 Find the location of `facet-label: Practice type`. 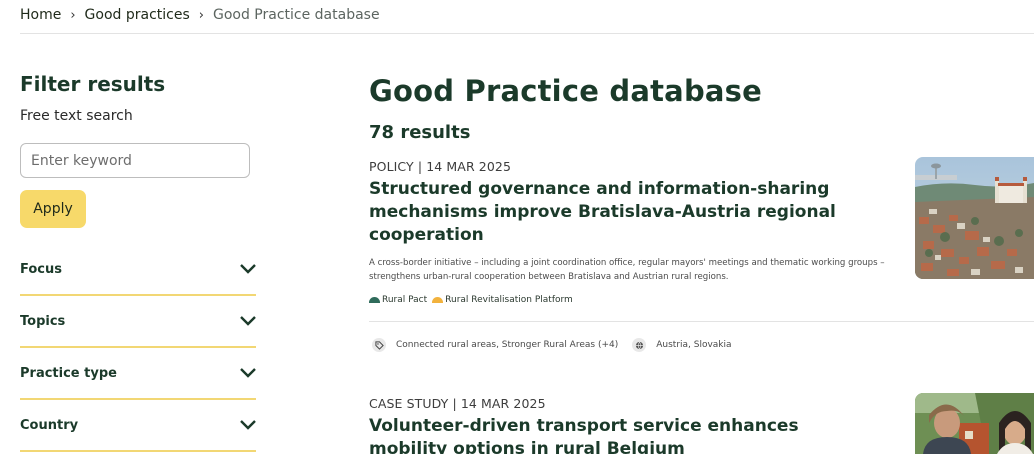

facet-label: Practice type is located at coordinates (68, 373).